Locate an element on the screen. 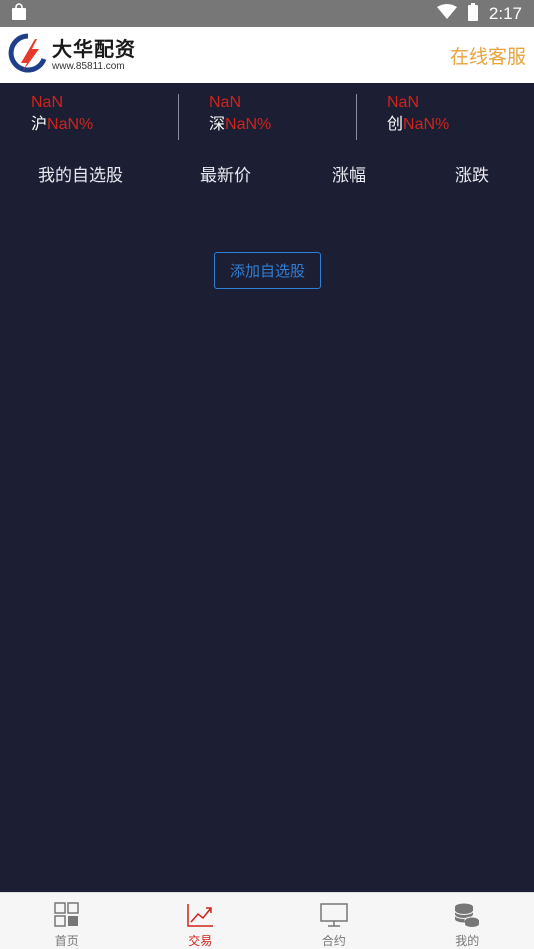  index-chinext: NaN 创NaN% is located at coordinates (445, 116).